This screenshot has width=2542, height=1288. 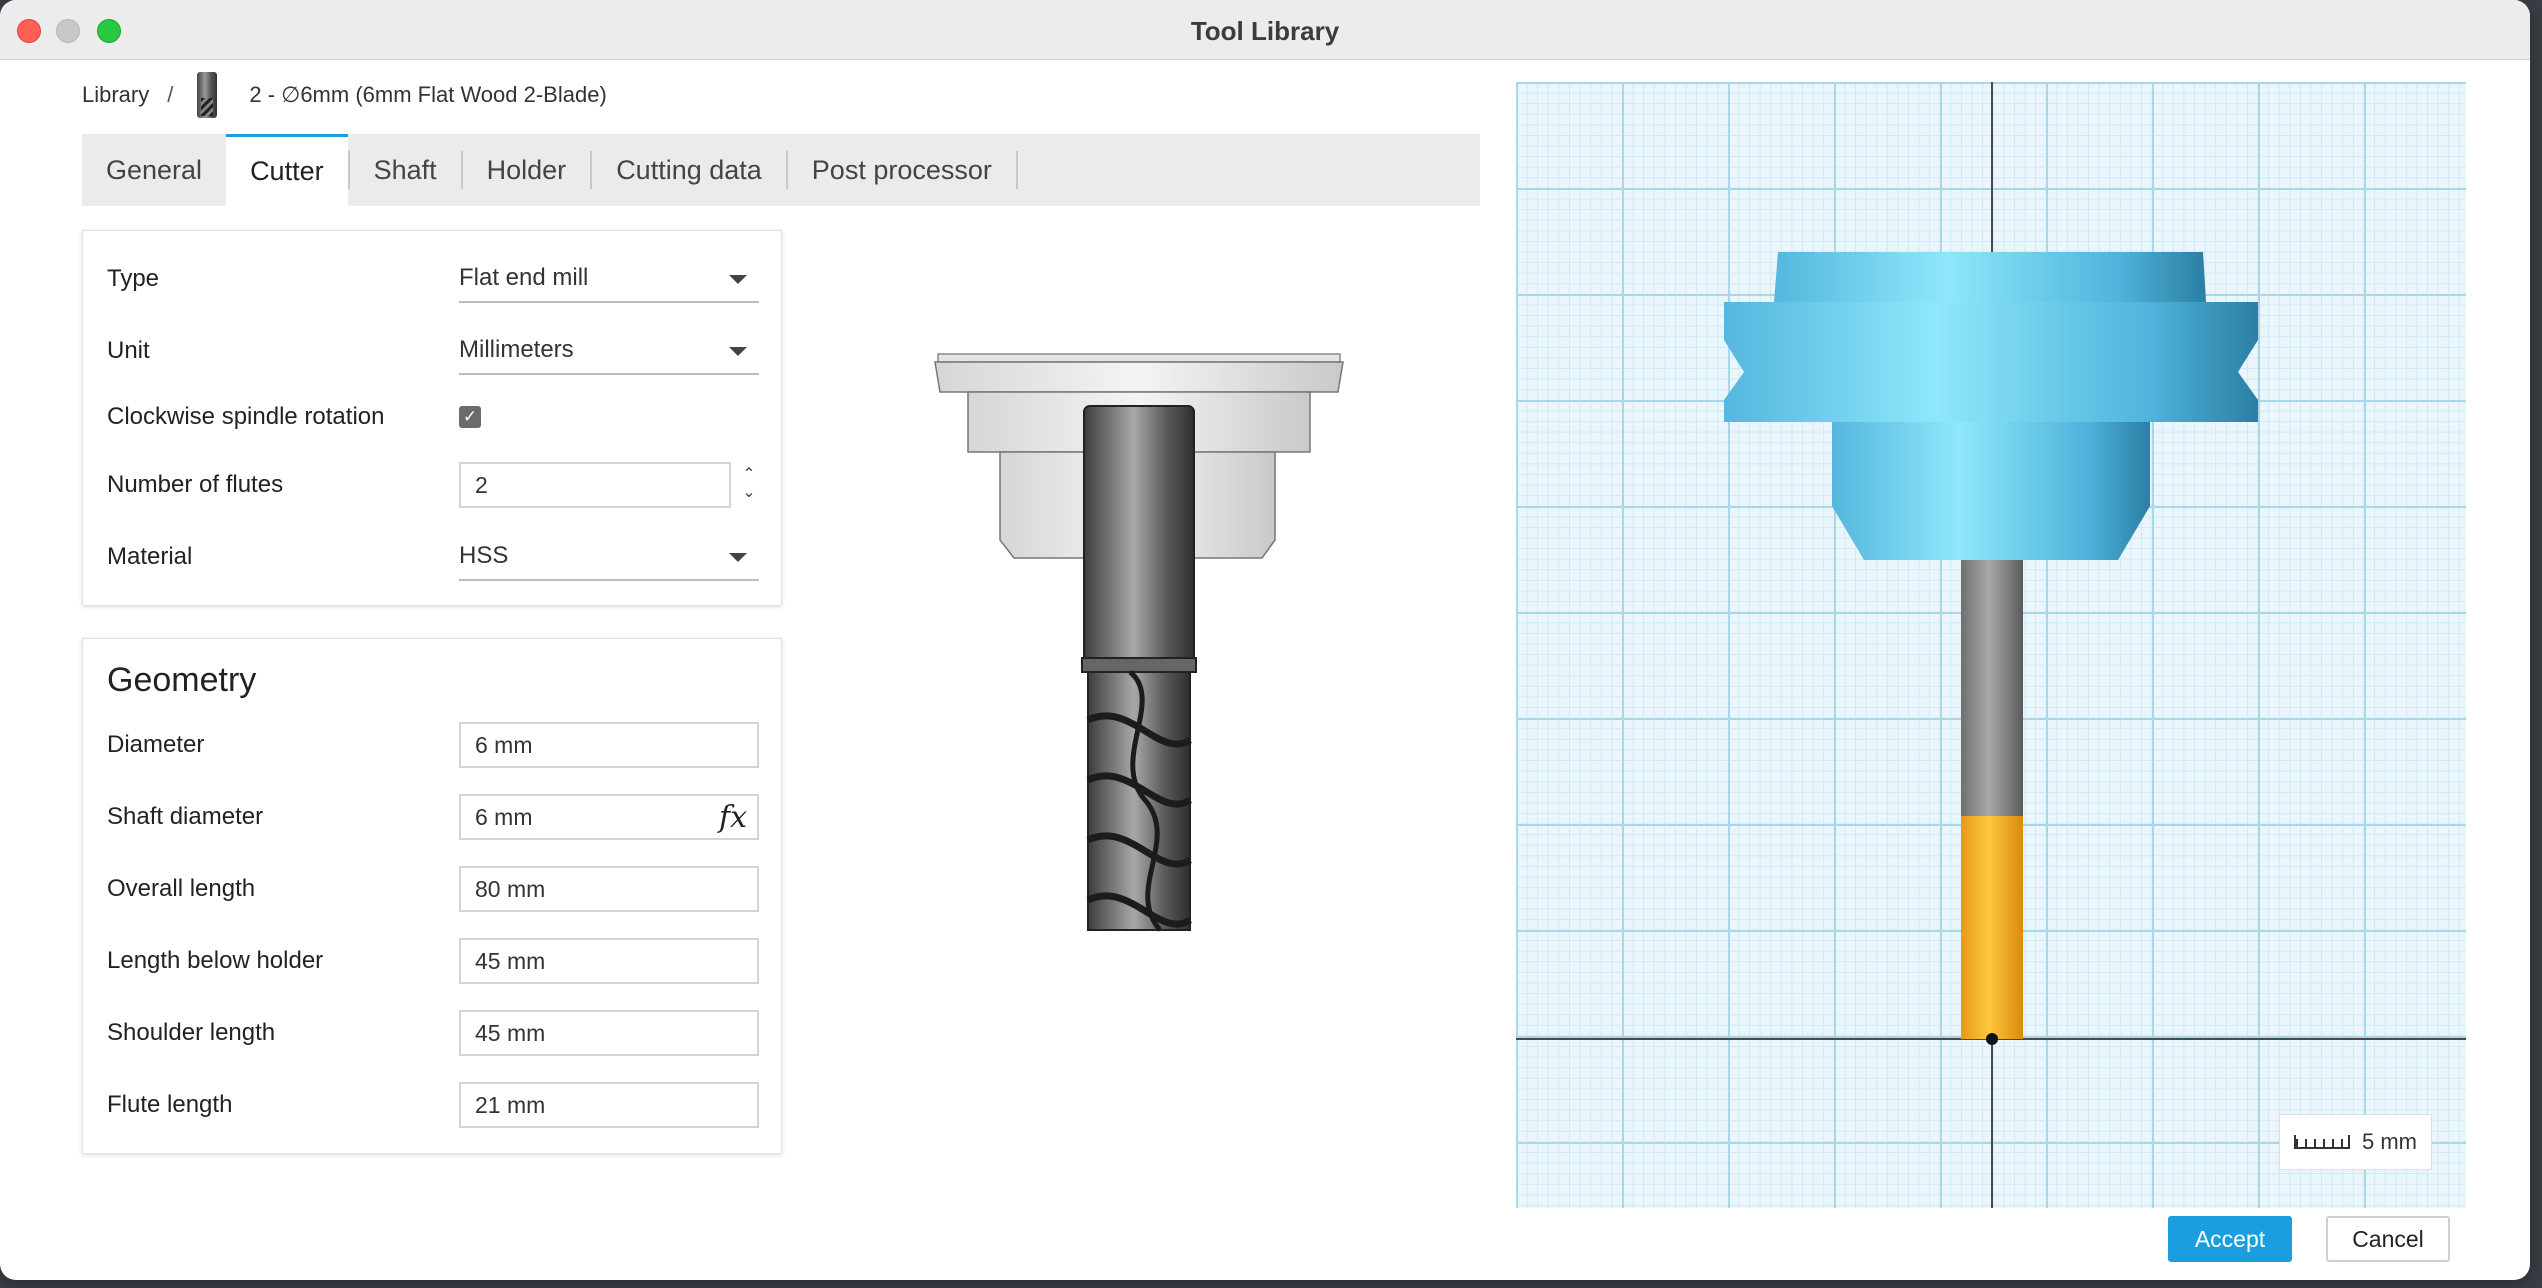 I want to click on flutes-input: 2, so click(x=595, y=485).